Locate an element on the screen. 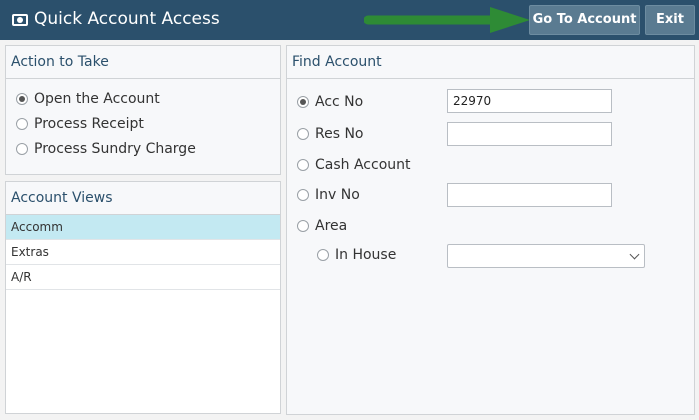 This screenshot has width=699, height=420. area-label: Area is located at coordinates (331, 226).